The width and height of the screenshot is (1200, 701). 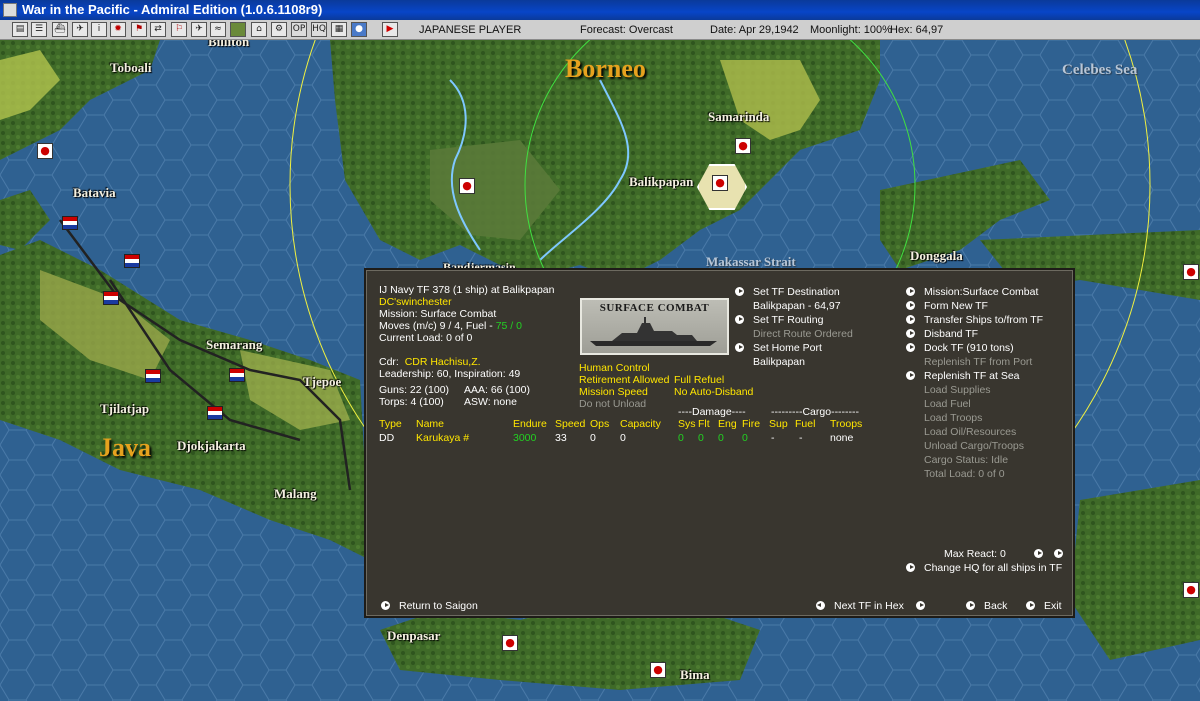 What do you see at coordinates (993, 568) in the screenshot?
I see `change-hq-button: Change HQ for all ships in TF` at bounding box center [993, 568].